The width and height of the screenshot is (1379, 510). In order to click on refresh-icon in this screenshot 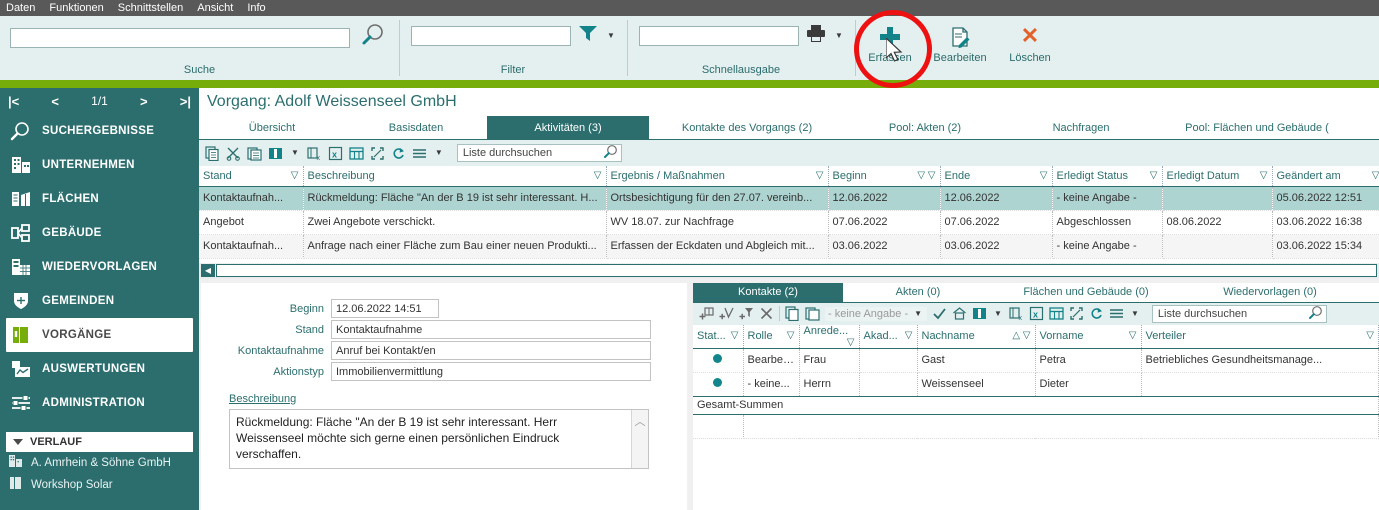, I will do `click(1096, 313)`.